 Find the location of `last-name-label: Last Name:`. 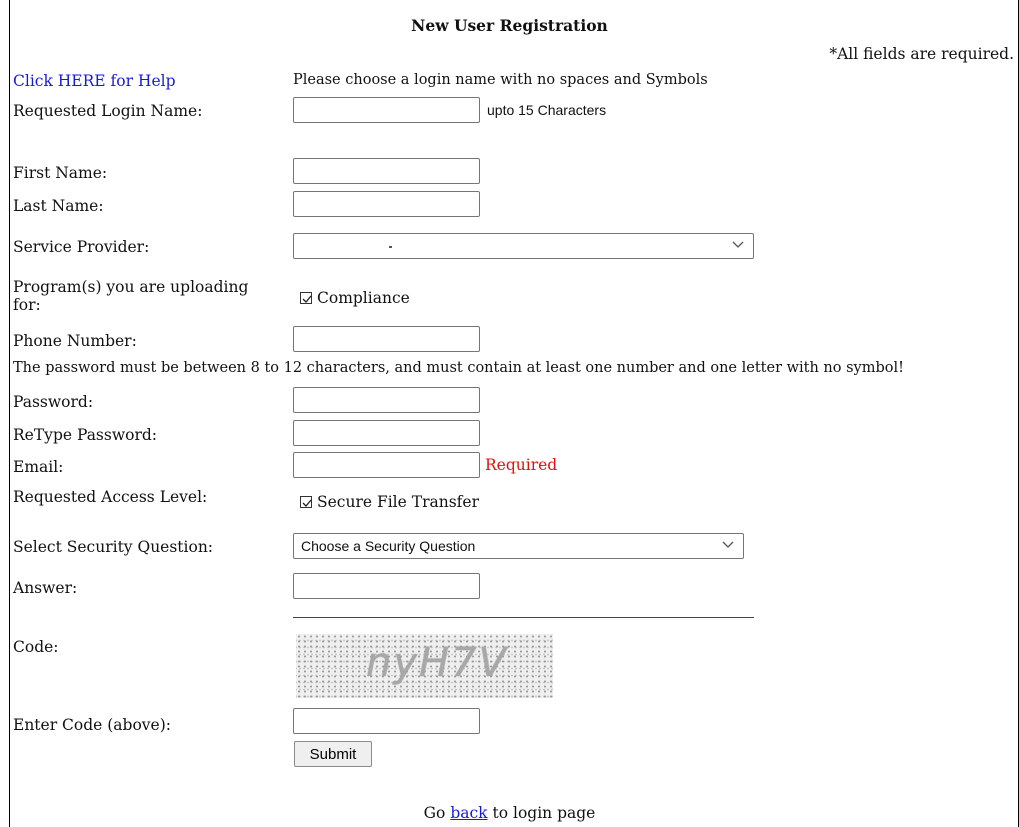

last-name-label: Last Name: is located at coordinates (58, 206).